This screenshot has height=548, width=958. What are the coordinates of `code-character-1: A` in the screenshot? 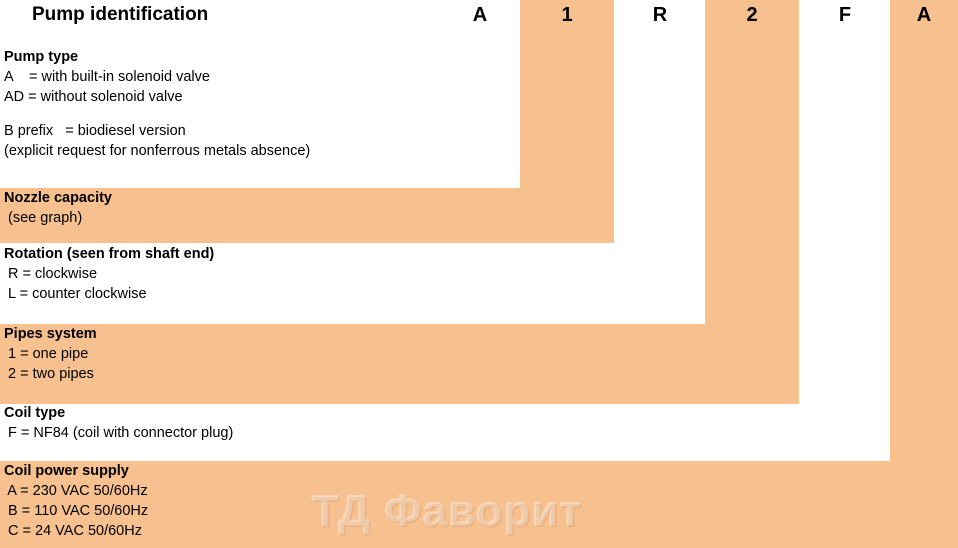 It's located at (480, 15).